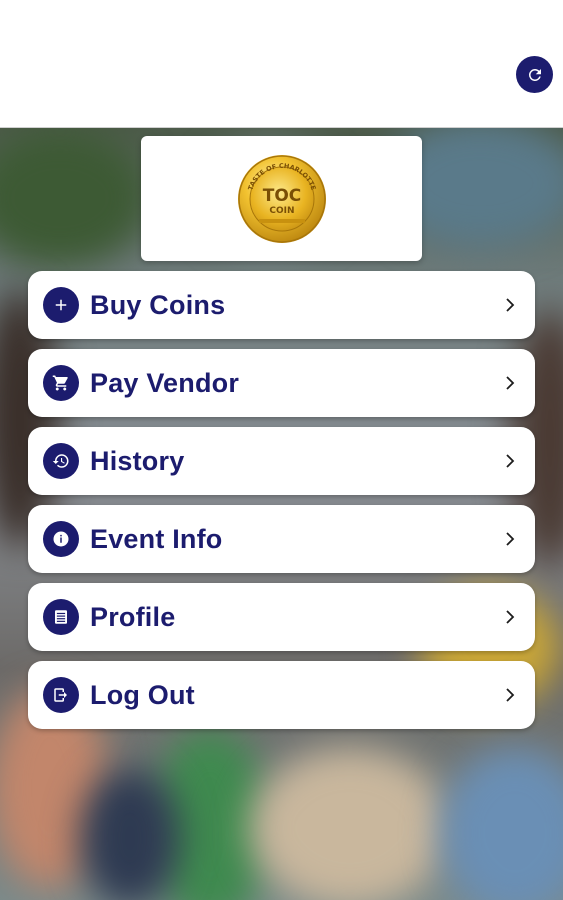 This screenshot has width=563, height=900. What do you see at coordinates (281, 461) in the screenshot?
I see `menu-item-history: History` at bounding box center [281, 461].